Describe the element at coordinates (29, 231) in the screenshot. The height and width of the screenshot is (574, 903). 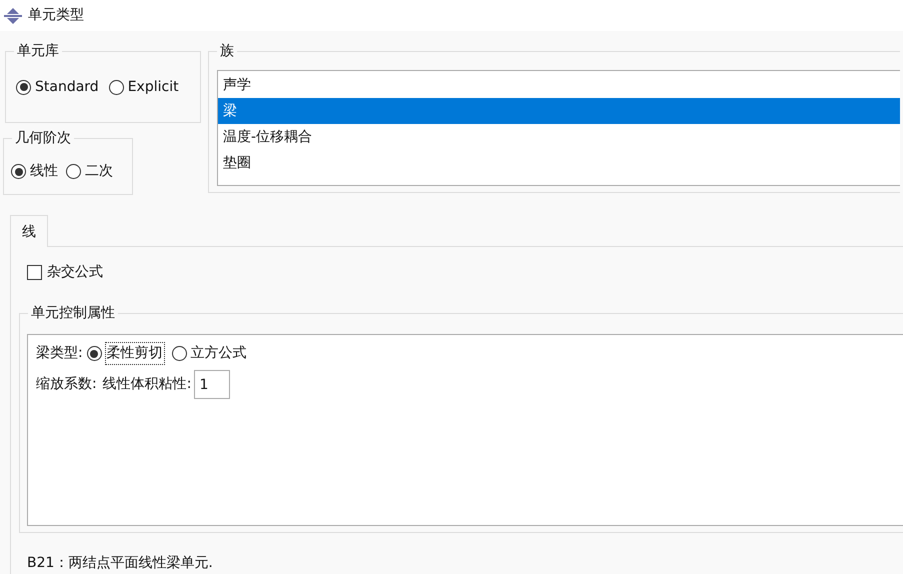
I see `tab: 线` at that location.